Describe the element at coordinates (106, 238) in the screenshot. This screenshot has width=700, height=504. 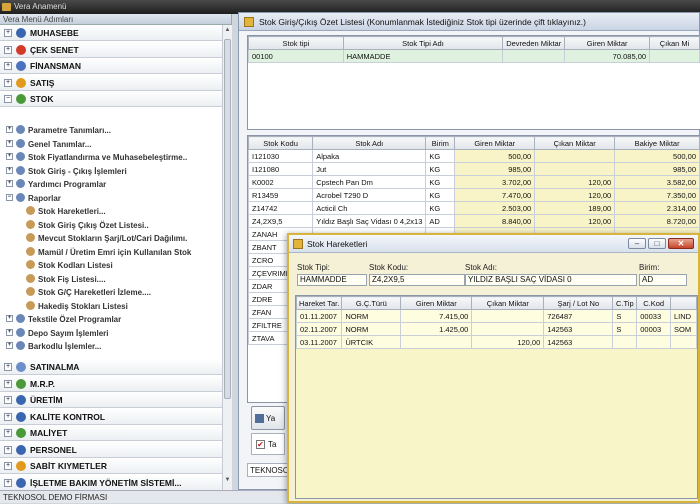
I see `tree-item: Mevcut Stokların Şarj/Lot/Cari Dağılımı.` at that location.